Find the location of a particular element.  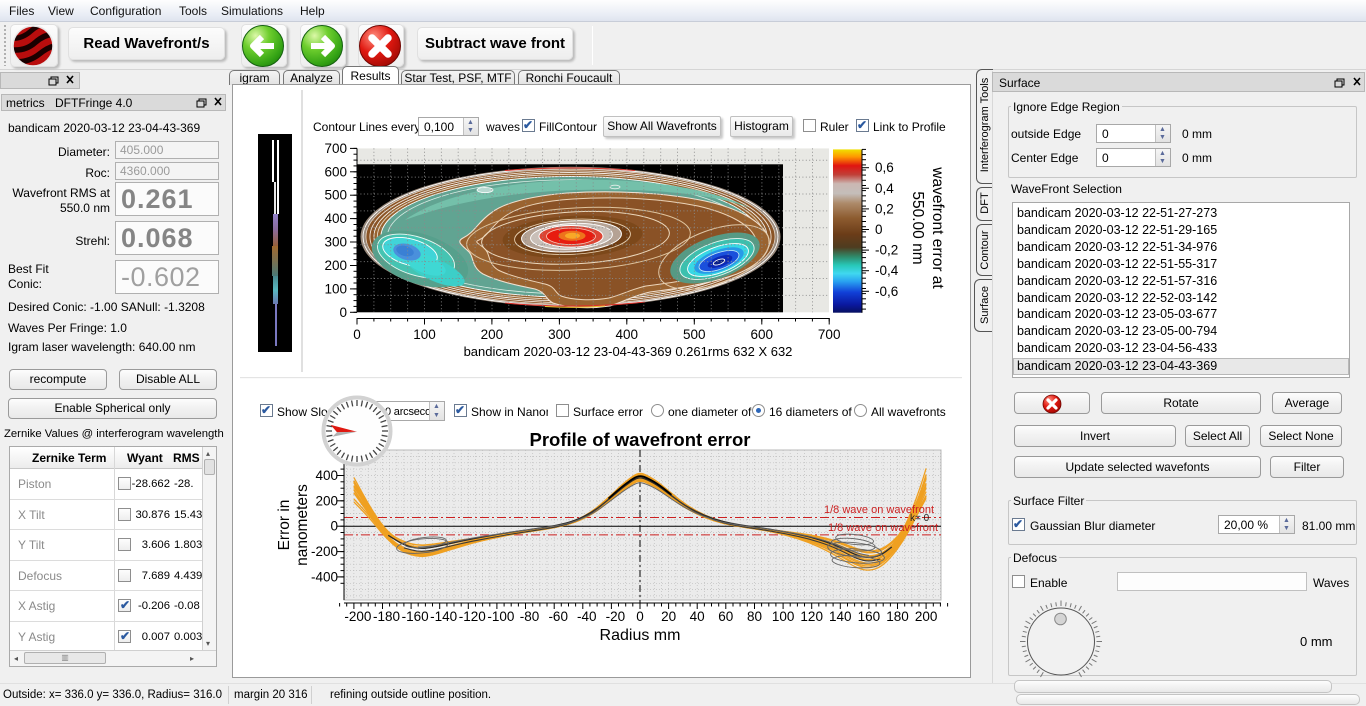

svg-text: 140 is located at coordinates (840, 616).